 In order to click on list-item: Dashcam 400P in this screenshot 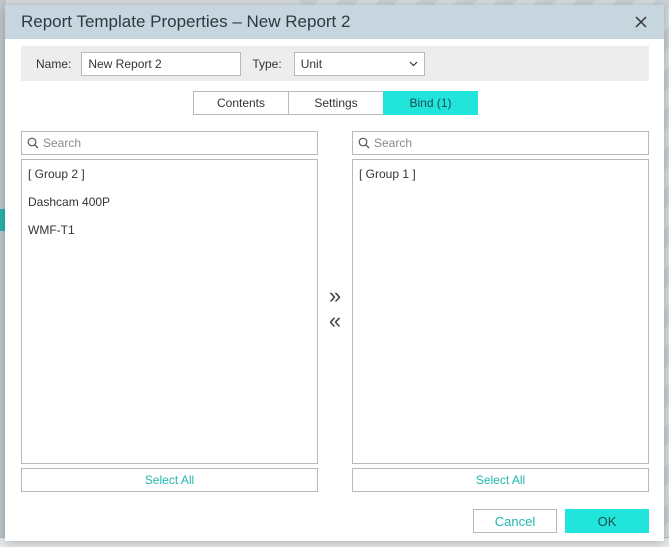, I will do `click(169, 206)`.